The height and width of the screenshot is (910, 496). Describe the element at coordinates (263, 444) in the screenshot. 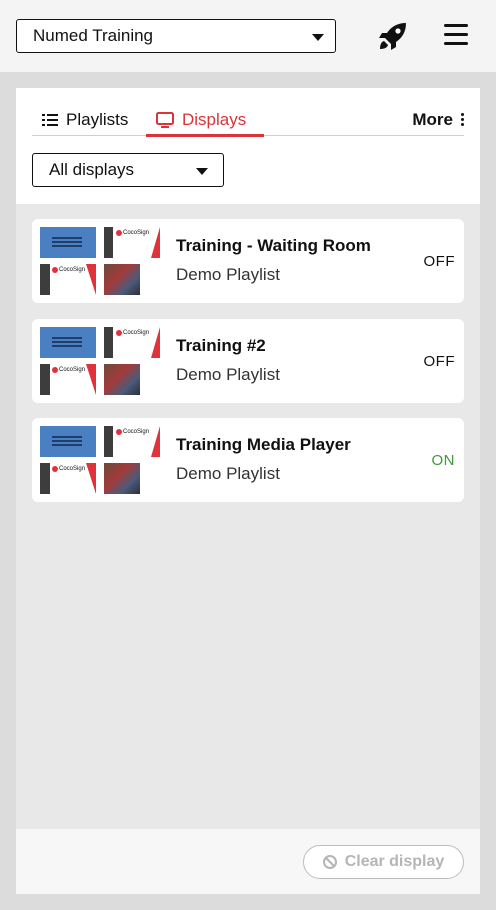

I see `display-name: Training Media Player` at that location.